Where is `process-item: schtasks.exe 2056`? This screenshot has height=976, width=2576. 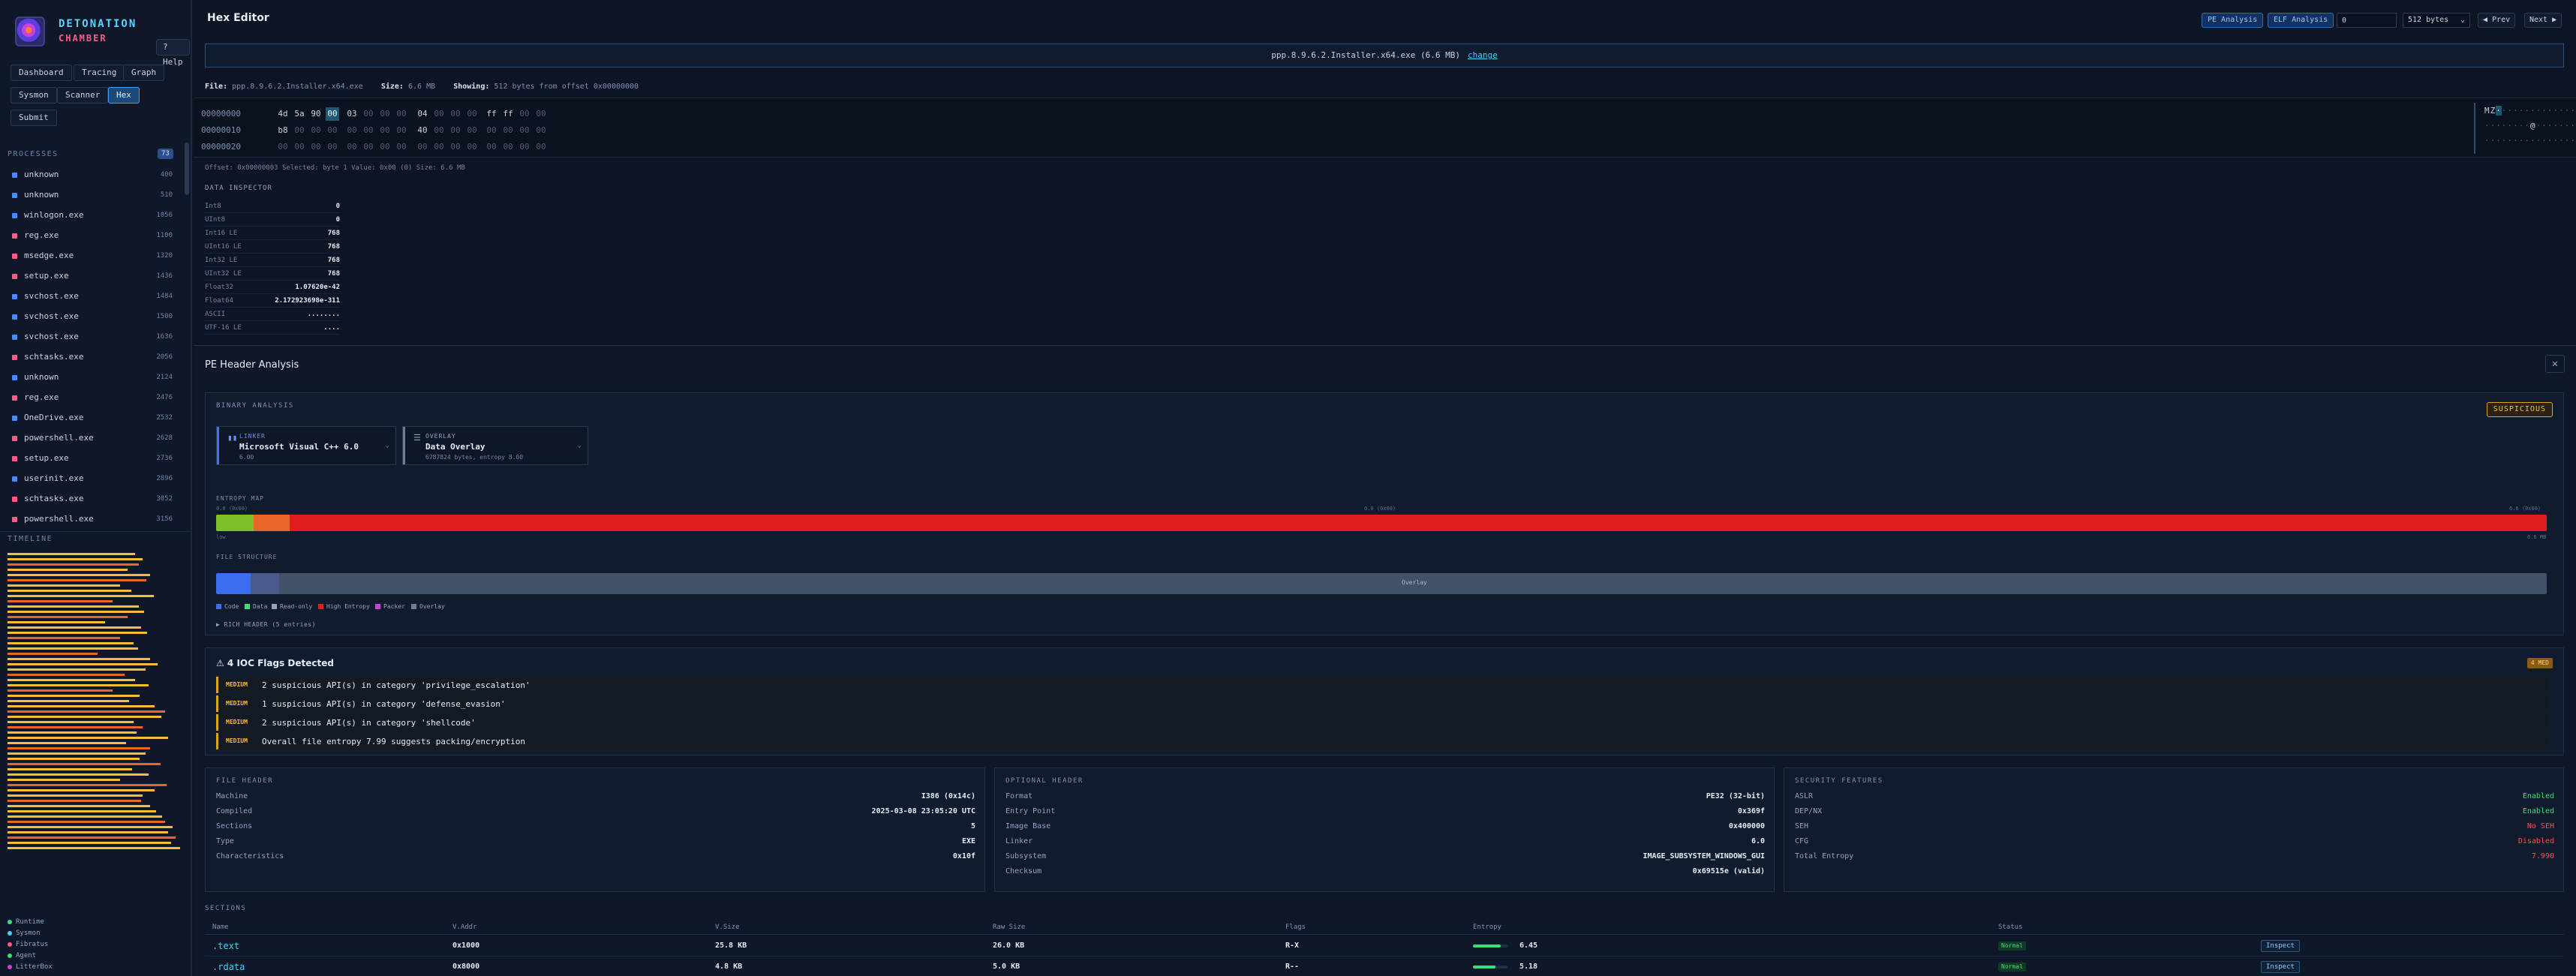 process-item: schtasks.exe 2056 is located at coordinates (90, 357).